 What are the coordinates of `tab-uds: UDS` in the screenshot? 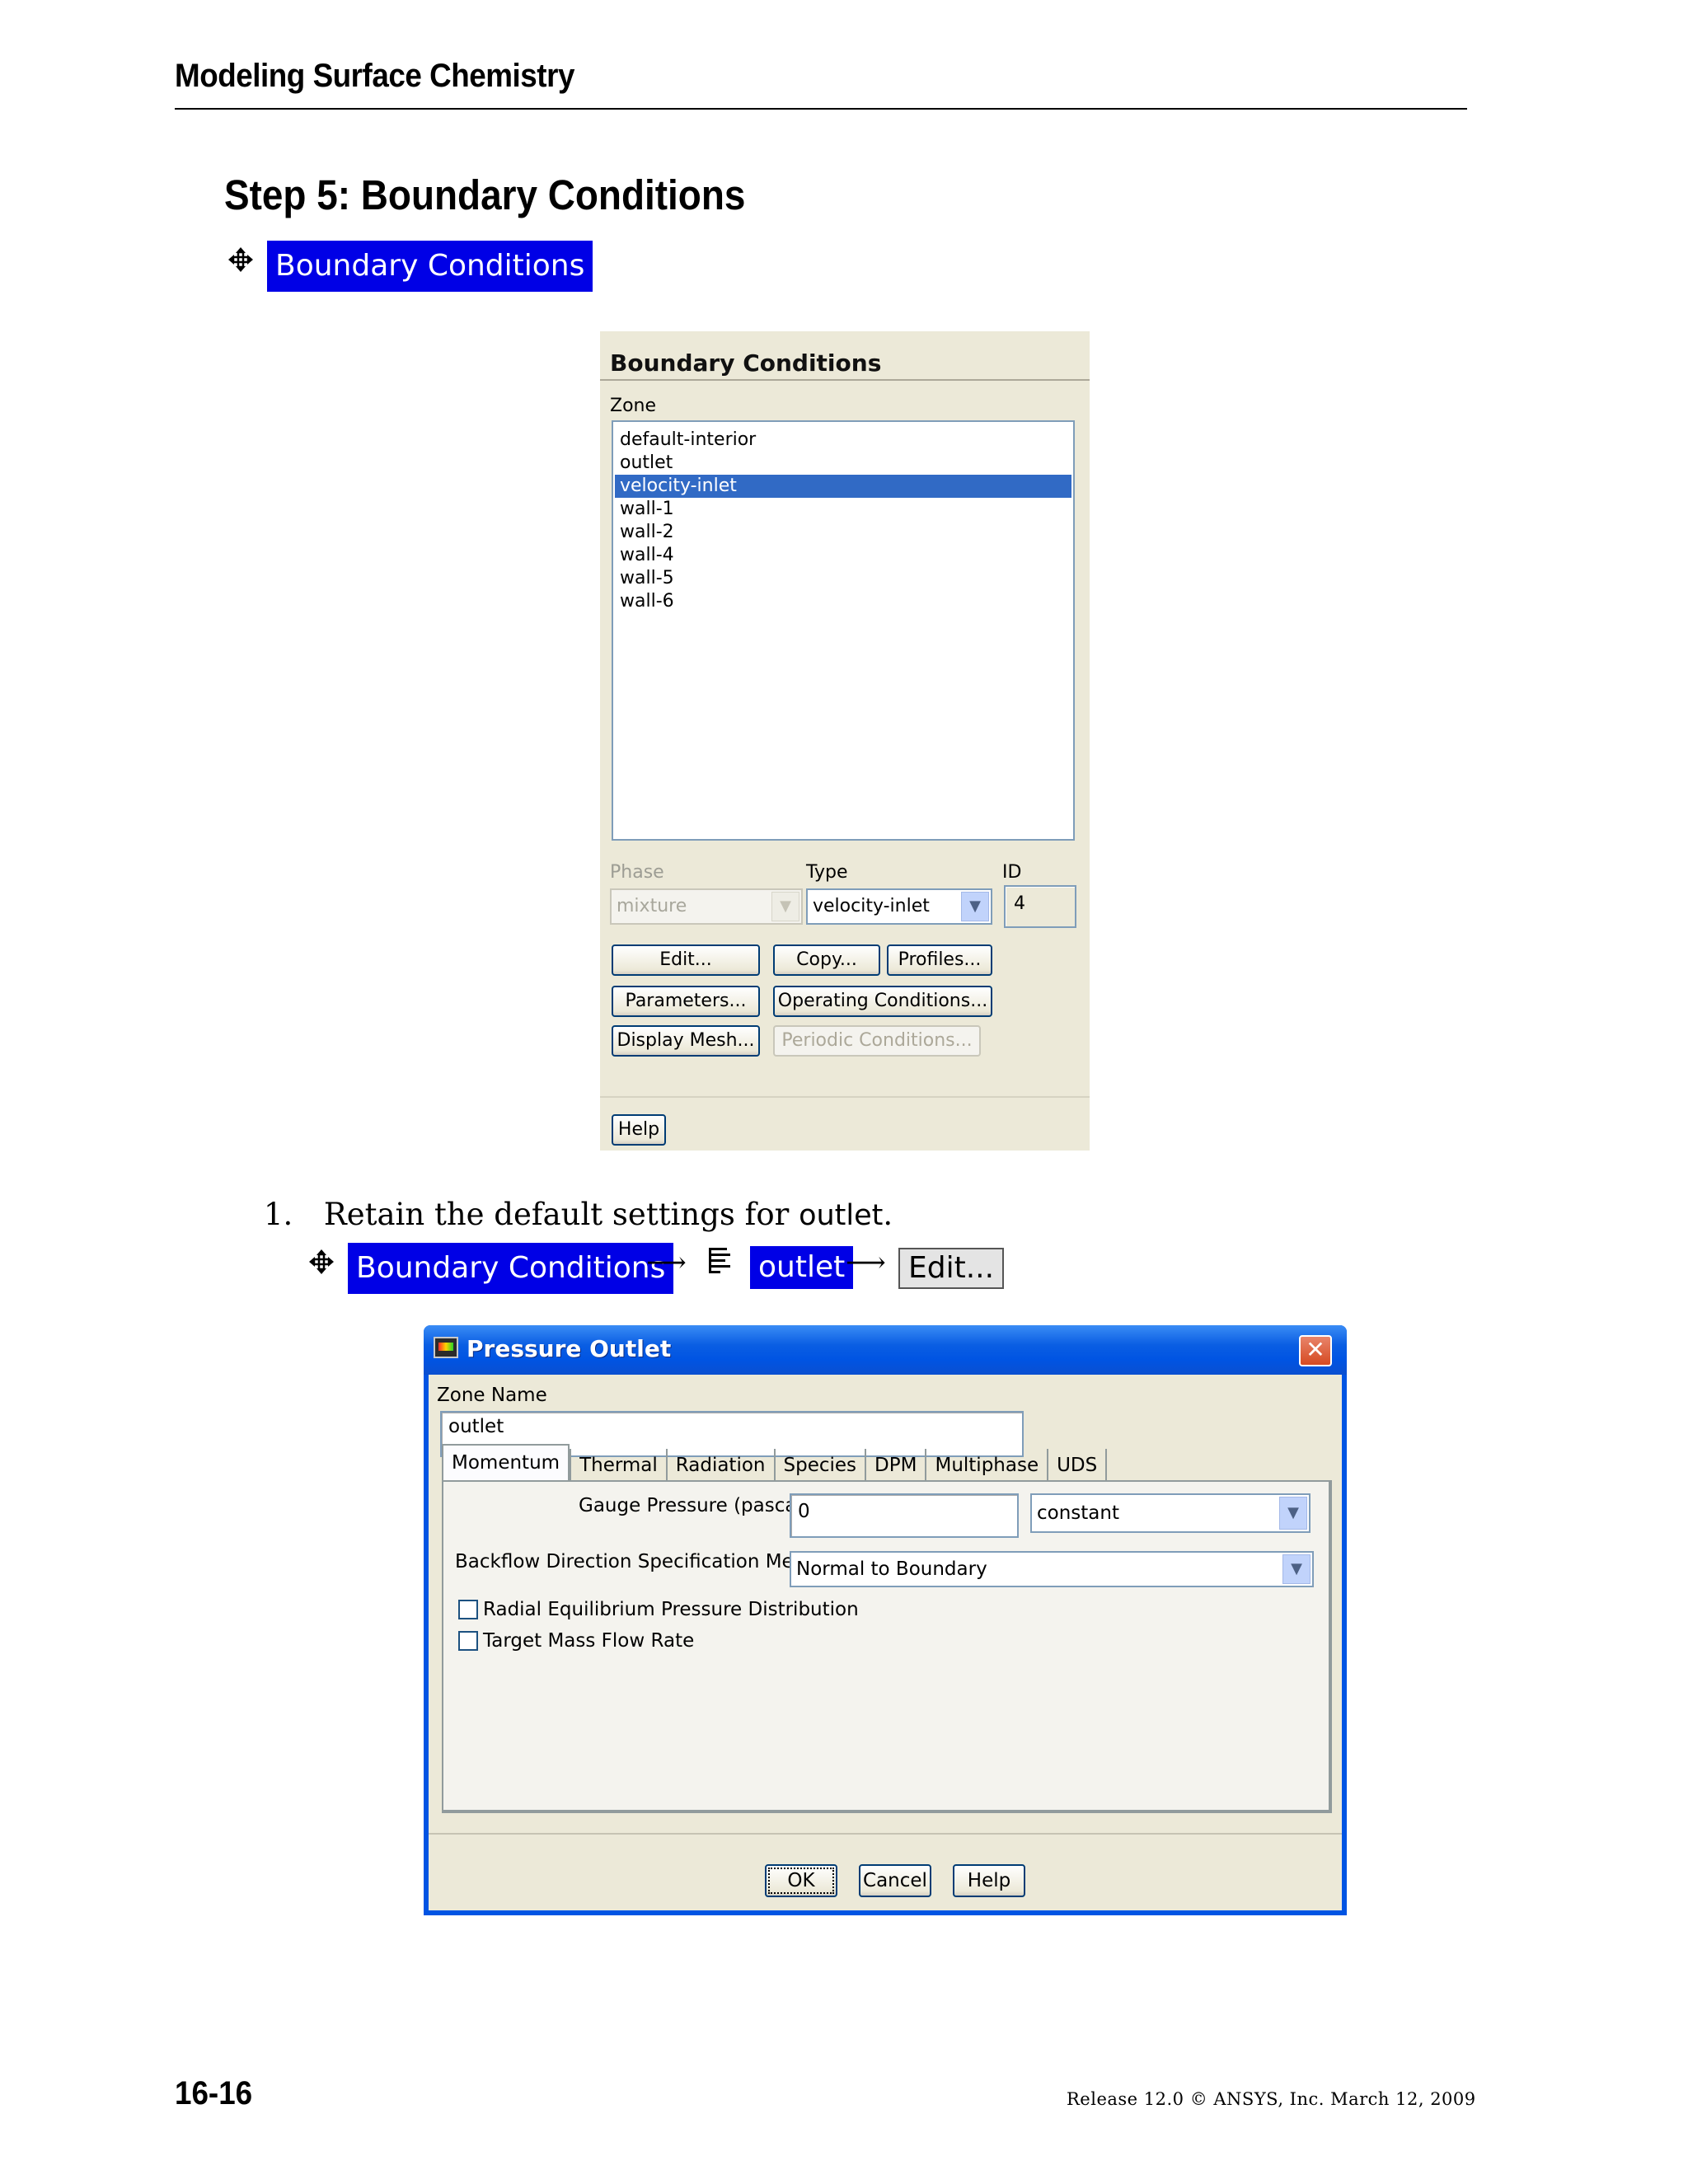 It's located at (1078, 1465).